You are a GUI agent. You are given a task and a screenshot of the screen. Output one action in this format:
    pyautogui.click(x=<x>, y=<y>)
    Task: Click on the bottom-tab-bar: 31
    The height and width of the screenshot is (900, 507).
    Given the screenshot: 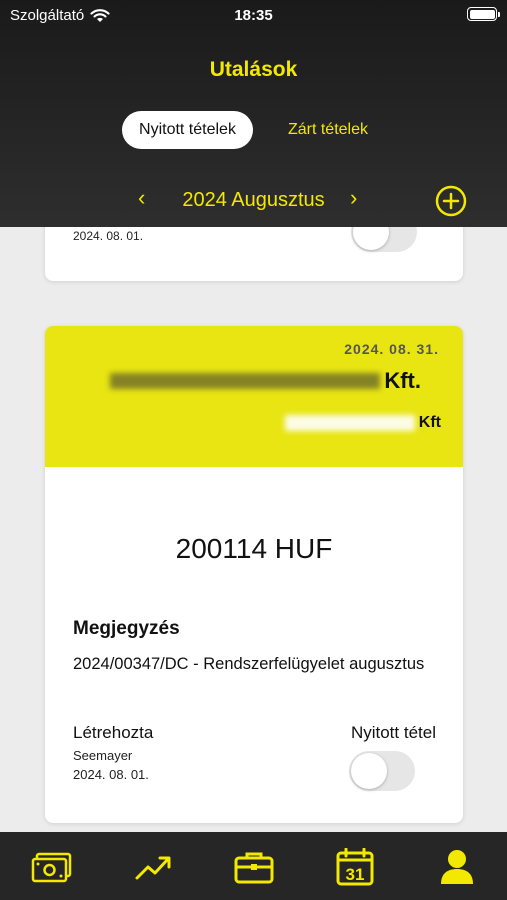 What is the action you would take?
    pyautogui.click(x=253, y=866)
    